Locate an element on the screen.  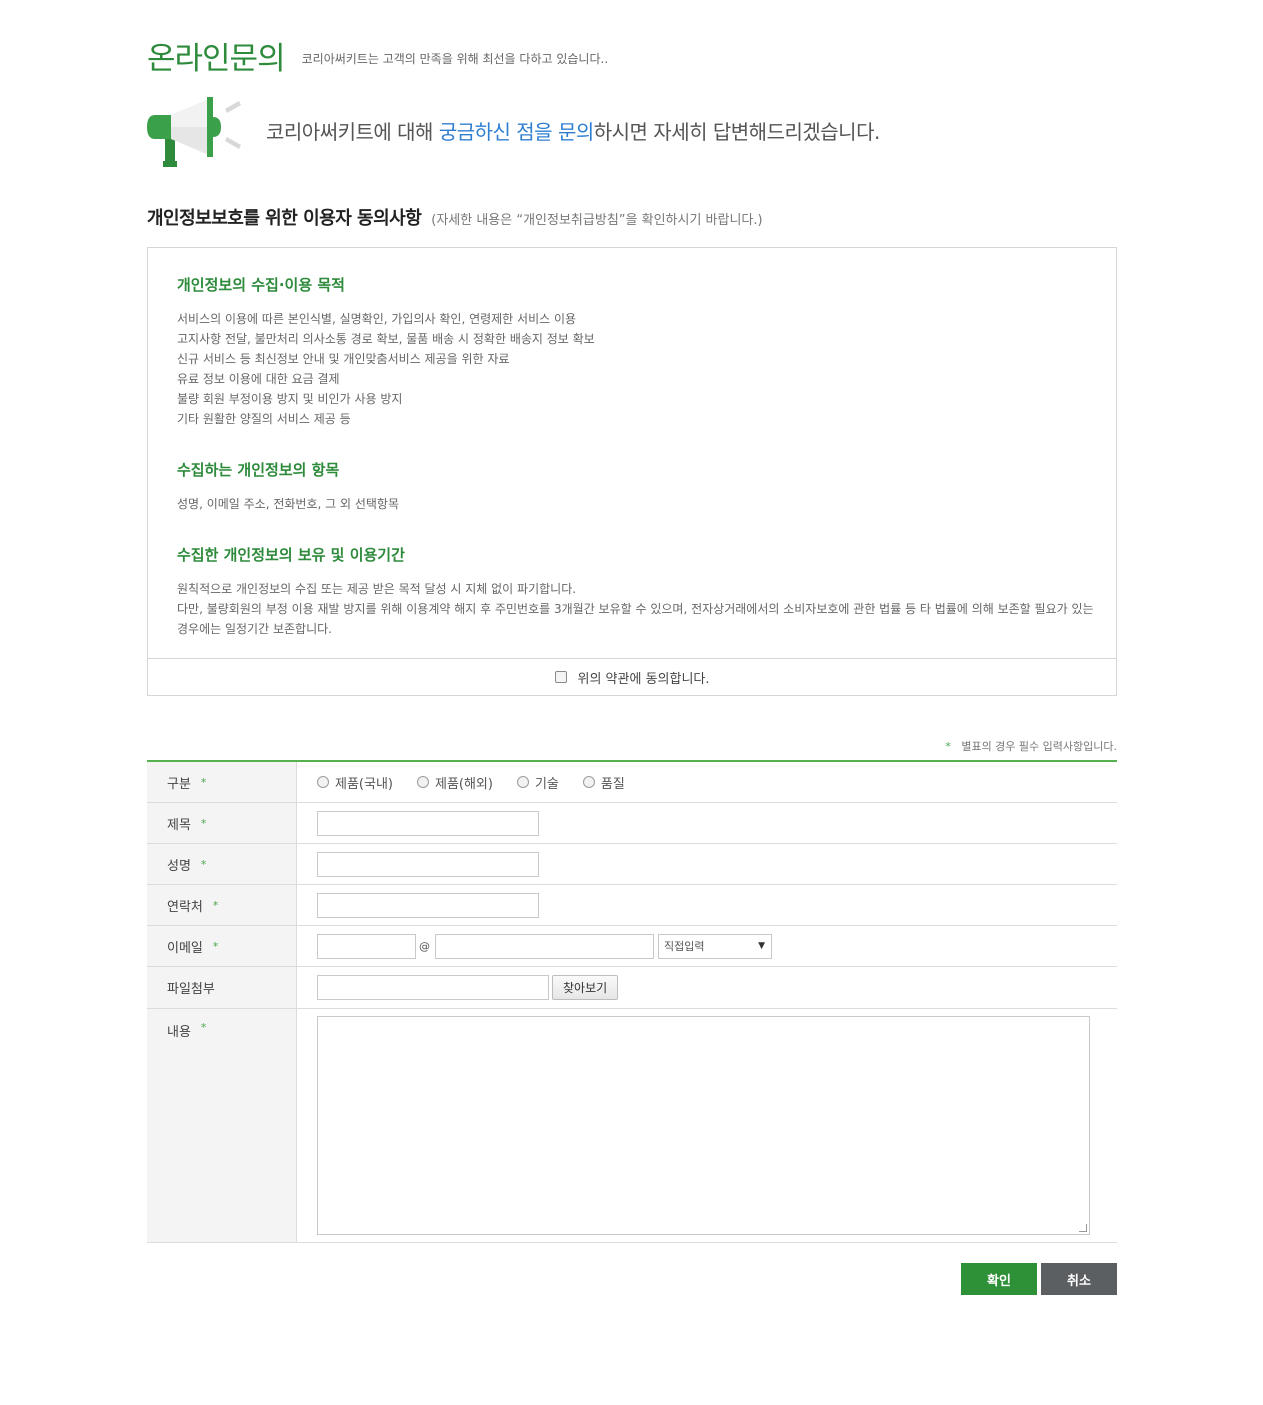
page-title: 온라인문의 is located at coordinates (216, 59).